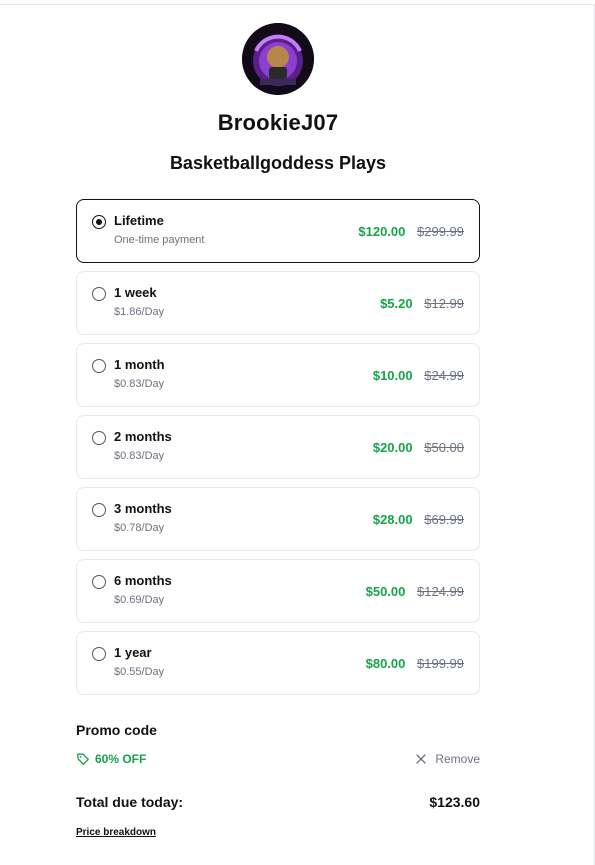 The width and height of the screenshot is (595, 865). Describe the element at coordinates (440, 663) in the screenshot. I see `plan-original-price: $199.99` at that location.